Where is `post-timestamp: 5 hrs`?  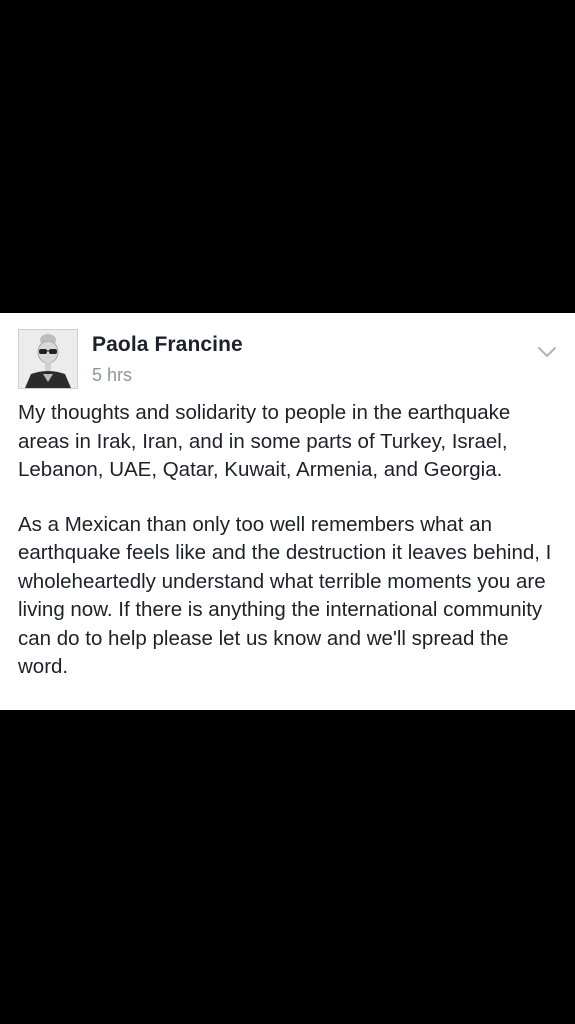 post-timestamp: 5 hrs is located at coordinates (112, 375).